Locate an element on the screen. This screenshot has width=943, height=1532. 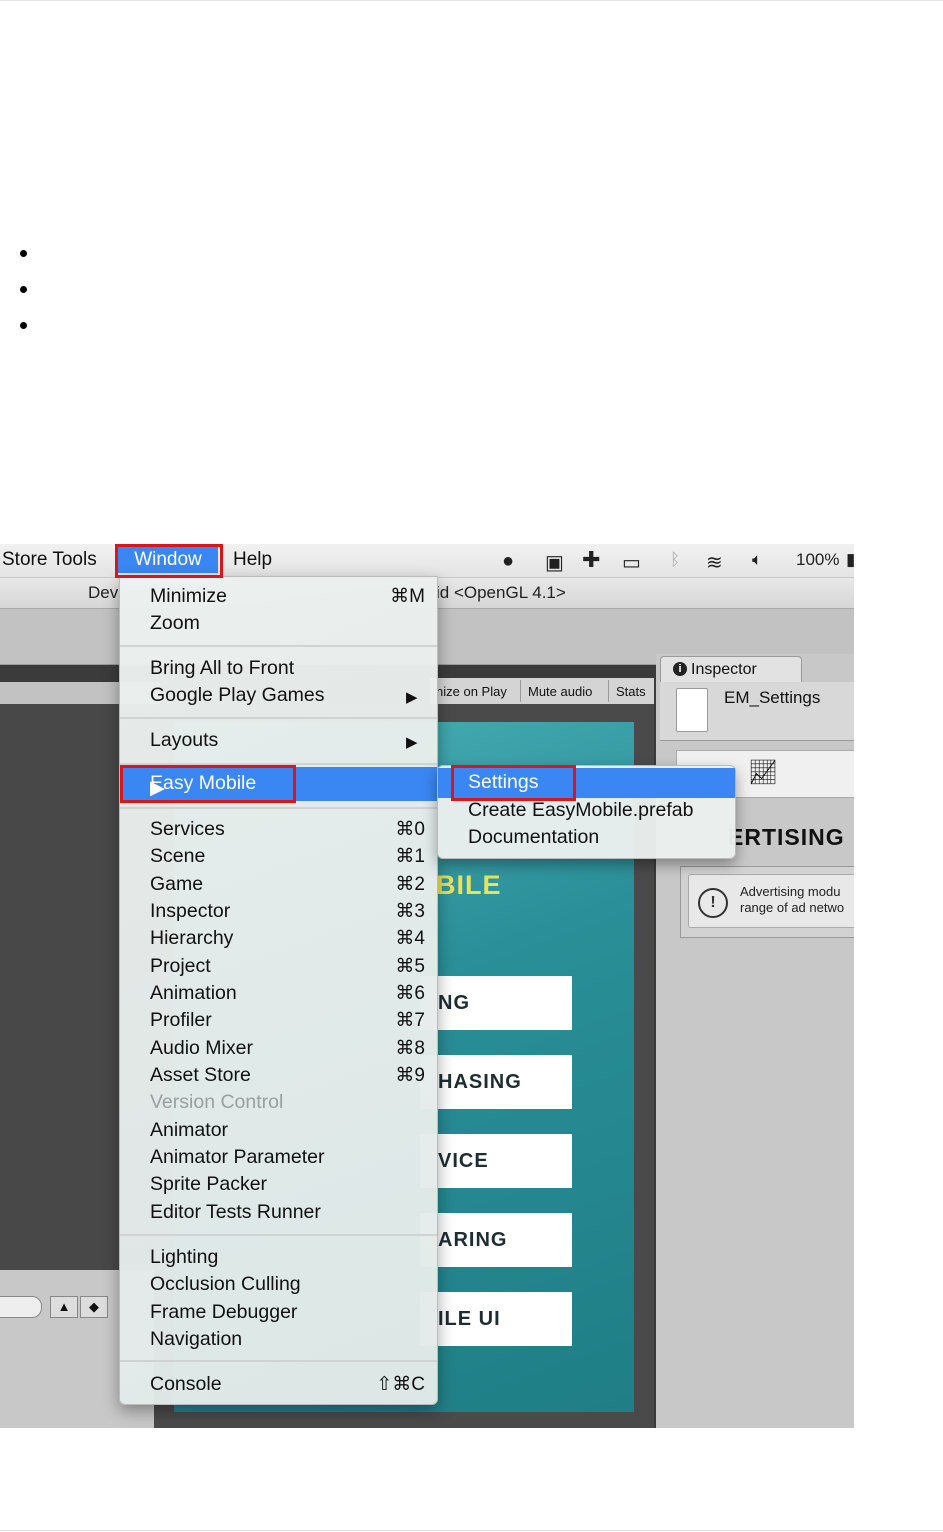
shortcut: ⌘2 is located at coordinates (410, 884).